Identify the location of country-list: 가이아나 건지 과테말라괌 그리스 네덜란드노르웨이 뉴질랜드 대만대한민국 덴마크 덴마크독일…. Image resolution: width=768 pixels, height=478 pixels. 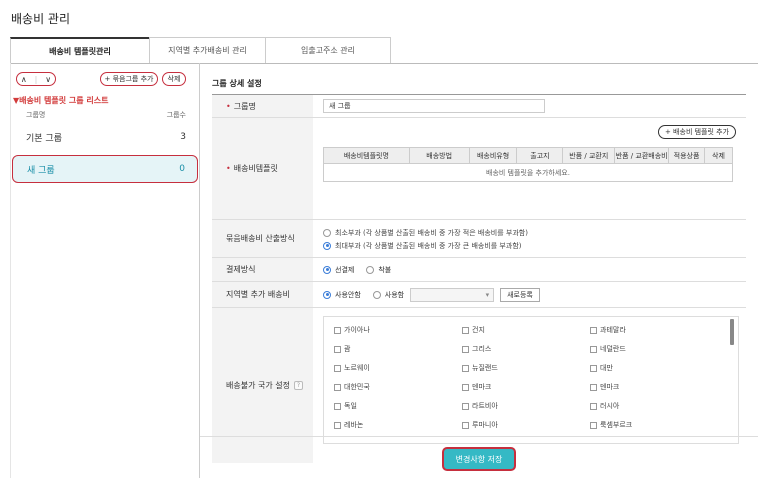
(531, 380).